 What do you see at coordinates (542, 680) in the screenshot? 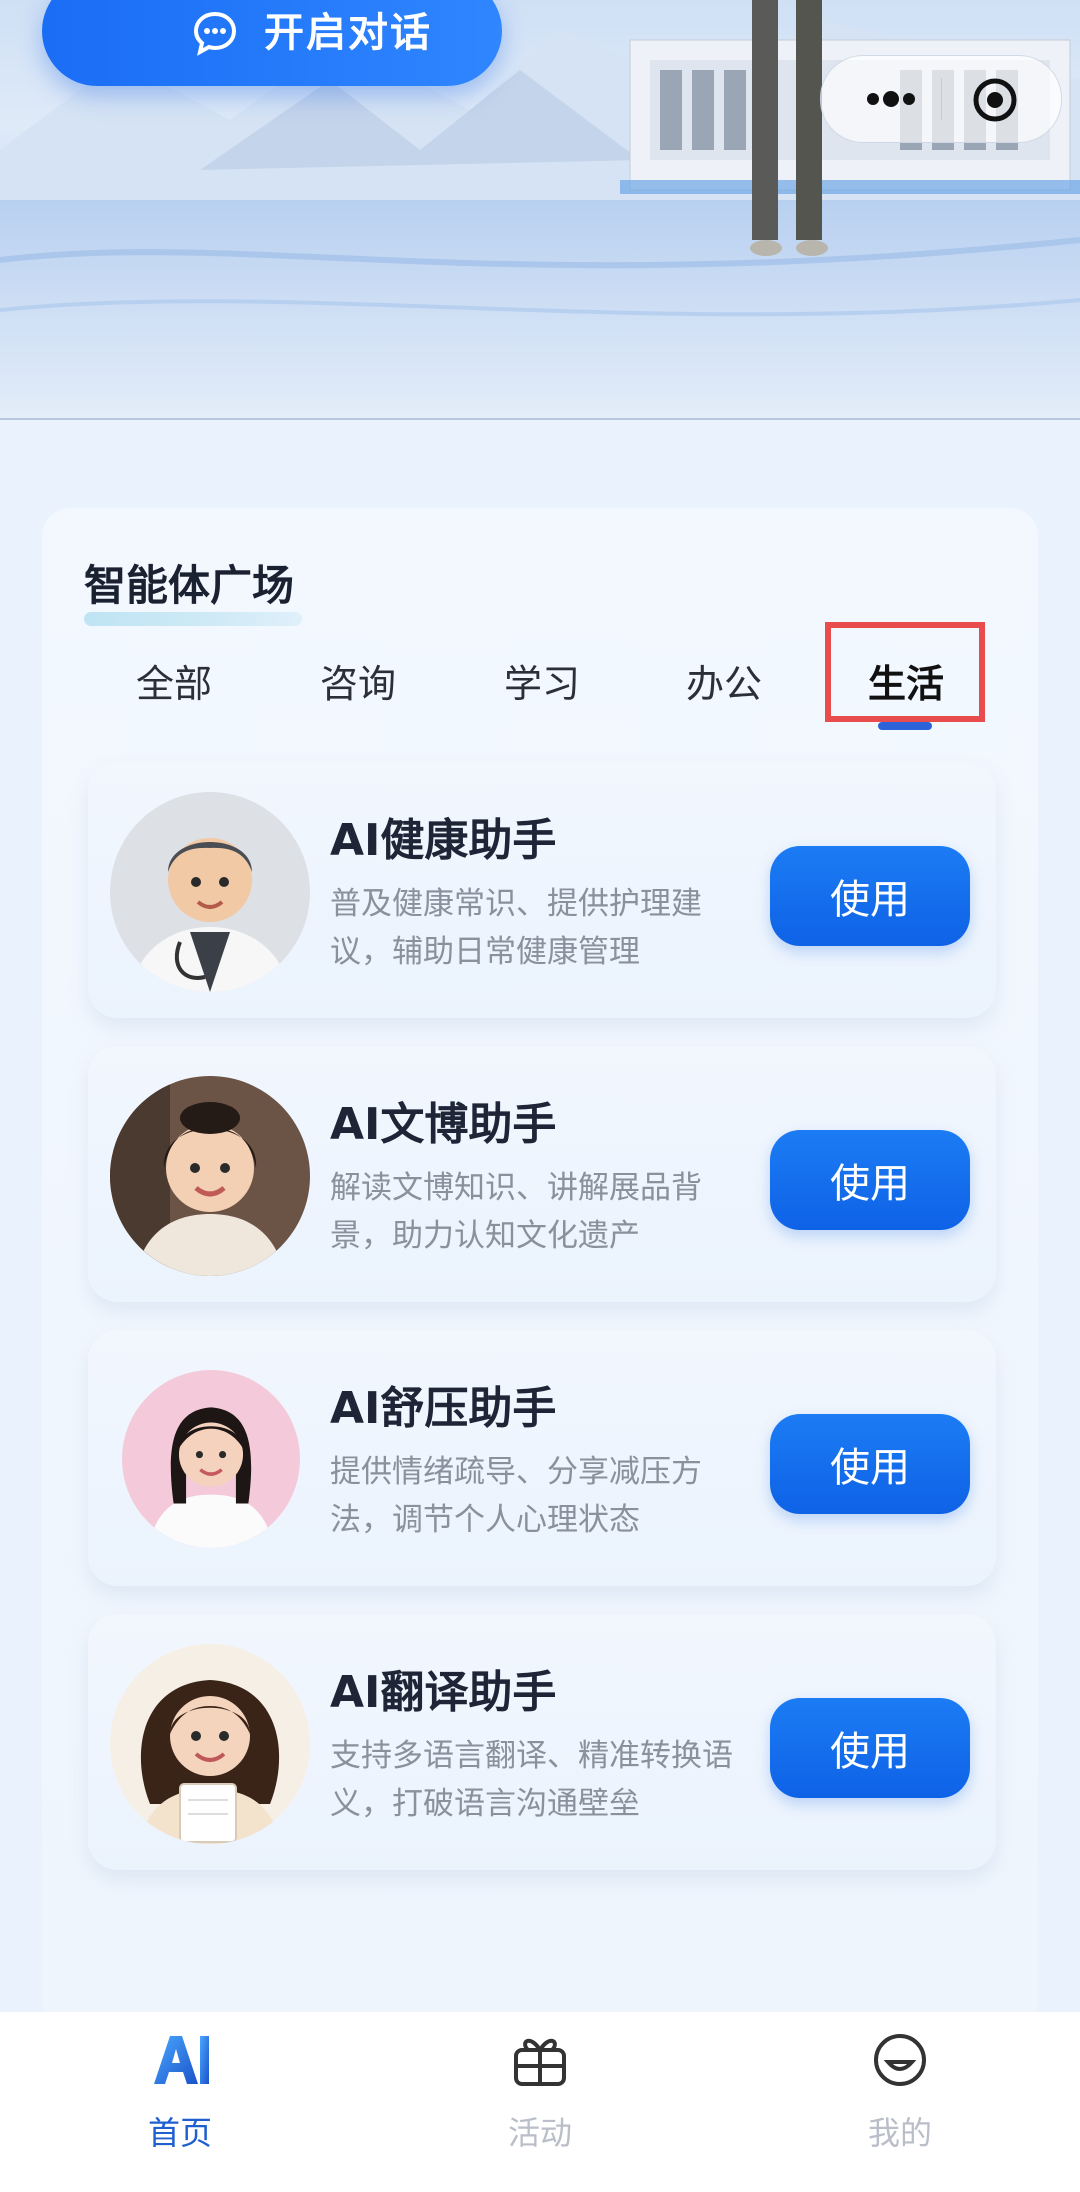
I see `tab-study: 学习` at bounding box center [542, 680].